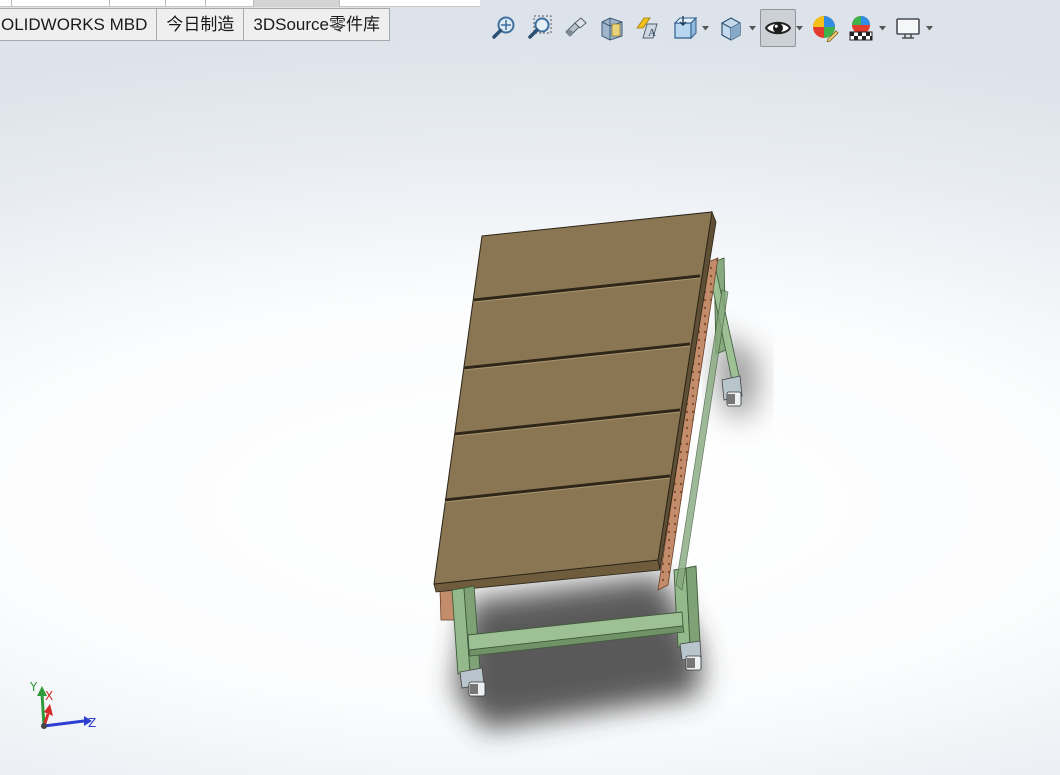 This screenshot has height=775, width=1060. I want to click on triad-z-label: Z, so click(92, 723).